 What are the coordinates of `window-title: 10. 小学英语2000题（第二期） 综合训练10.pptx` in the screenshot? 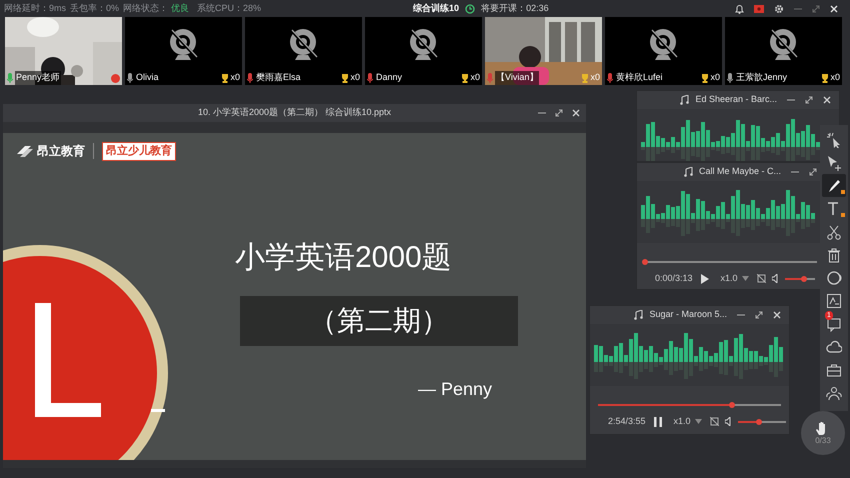 It's located at (295, 113).